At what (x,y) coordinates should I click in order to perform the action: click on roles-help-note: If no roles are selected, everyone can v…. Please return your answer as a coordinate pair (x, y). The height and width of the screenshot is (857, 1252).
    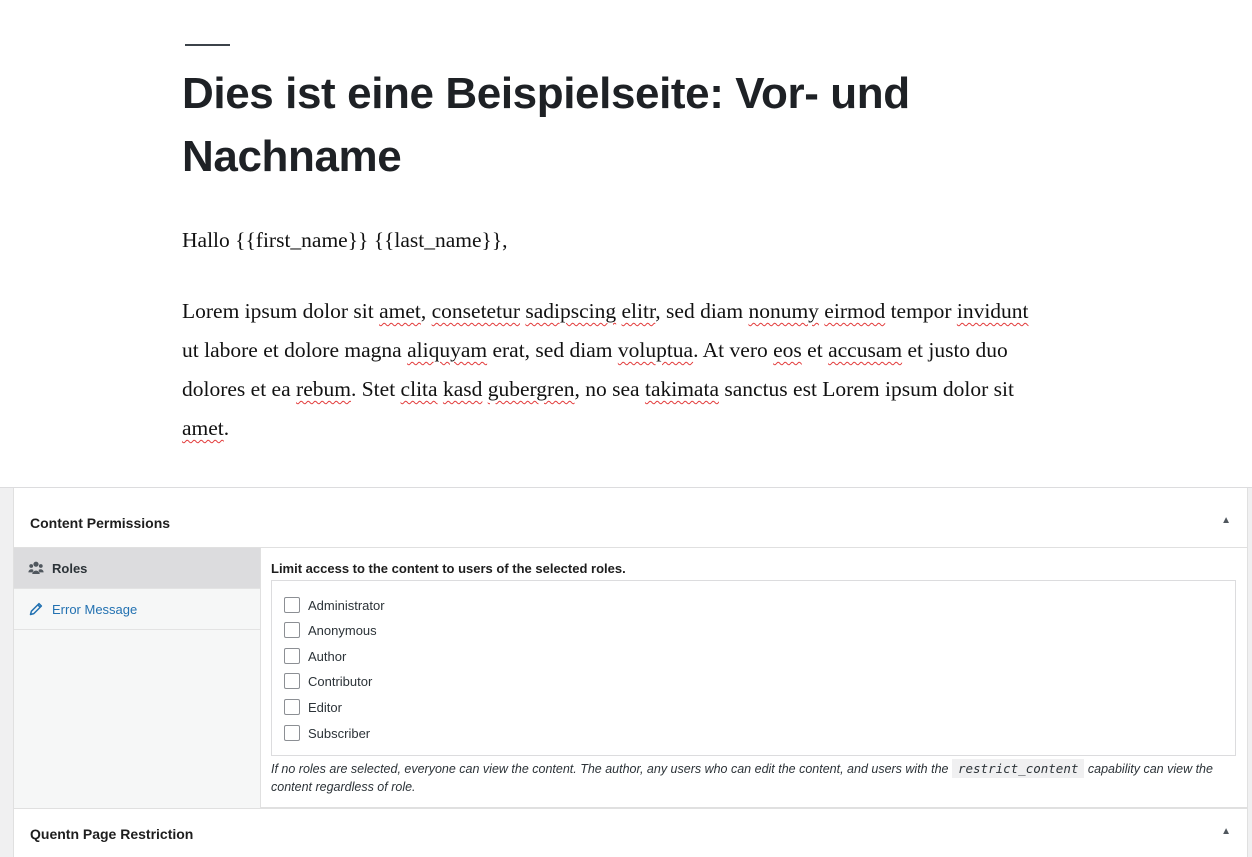
    Looking at the image, I should click on (753, 777).